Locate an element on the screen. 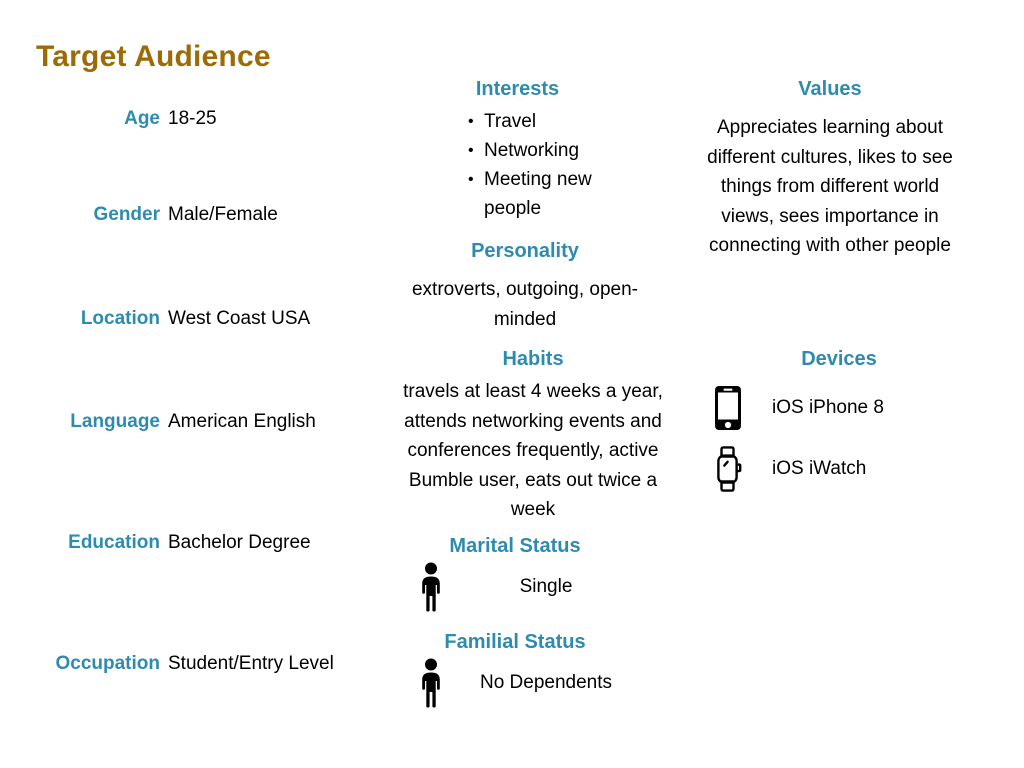 The image size is (1024, 768). personality-heading: Personality is located at coordinates (525, 251).